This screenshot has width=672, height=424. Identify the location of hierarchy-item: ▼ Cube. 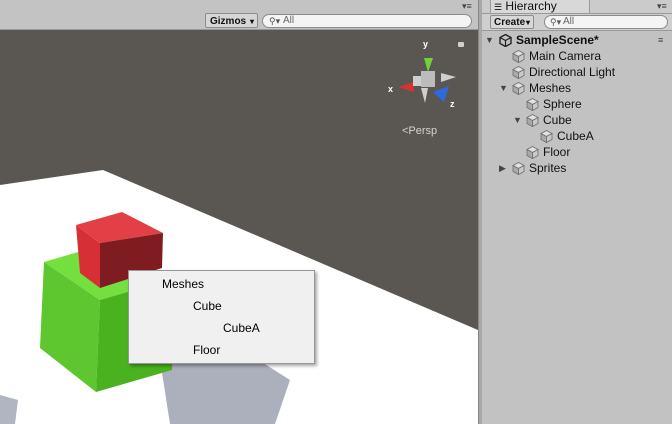
(577, 120).